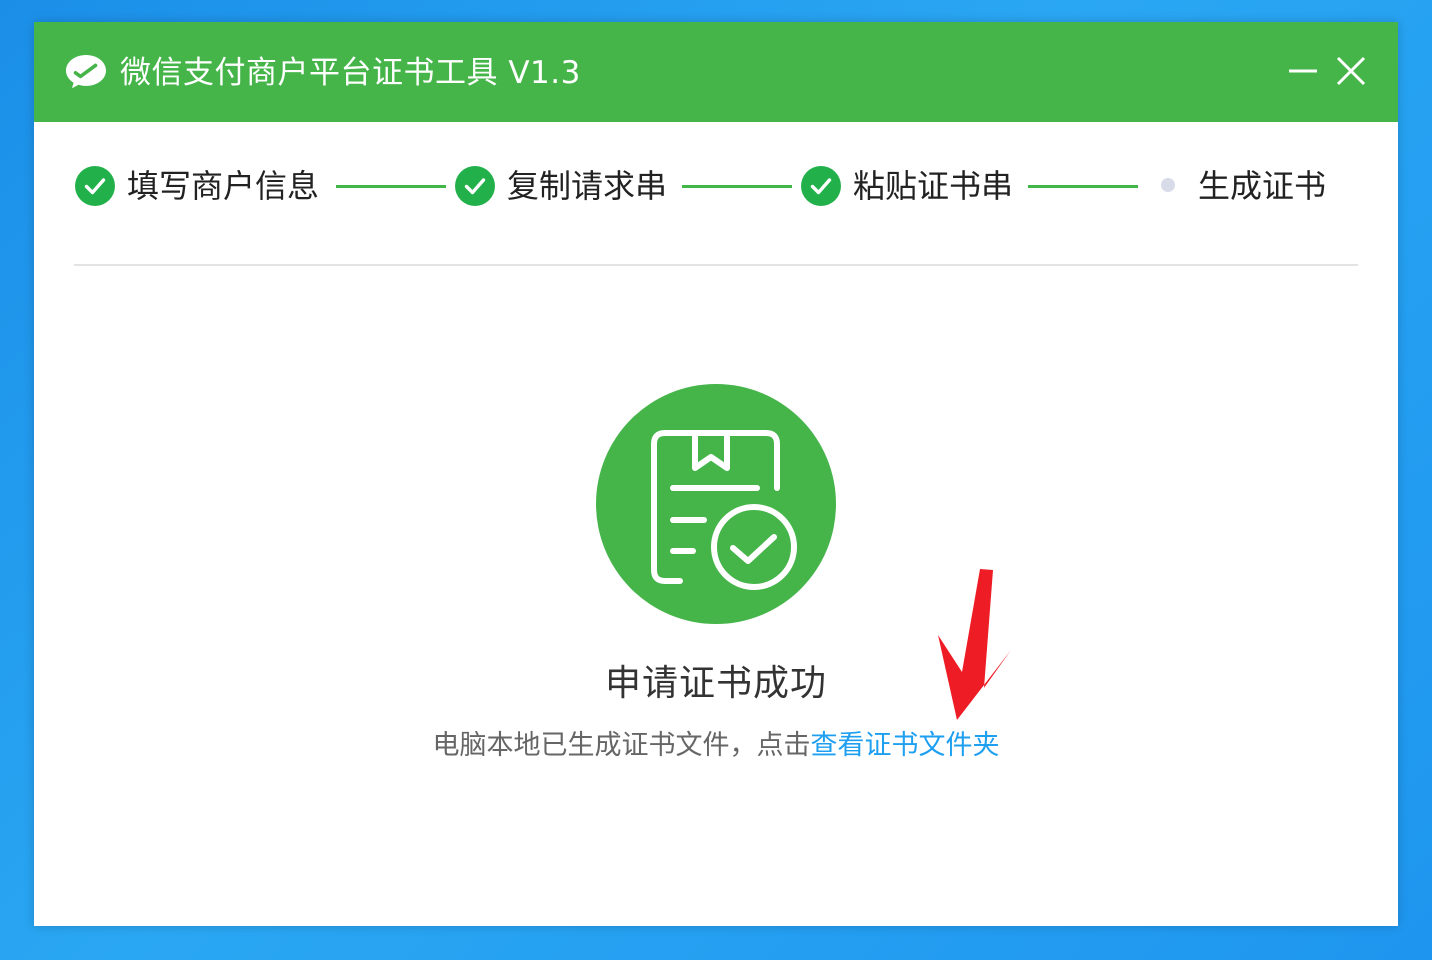 The image size is (1432, 960). What do you see at coordinates (223, 186) in the screenshot?
I see `step-label: 填写商户信息` at bounding box center [223, 186].